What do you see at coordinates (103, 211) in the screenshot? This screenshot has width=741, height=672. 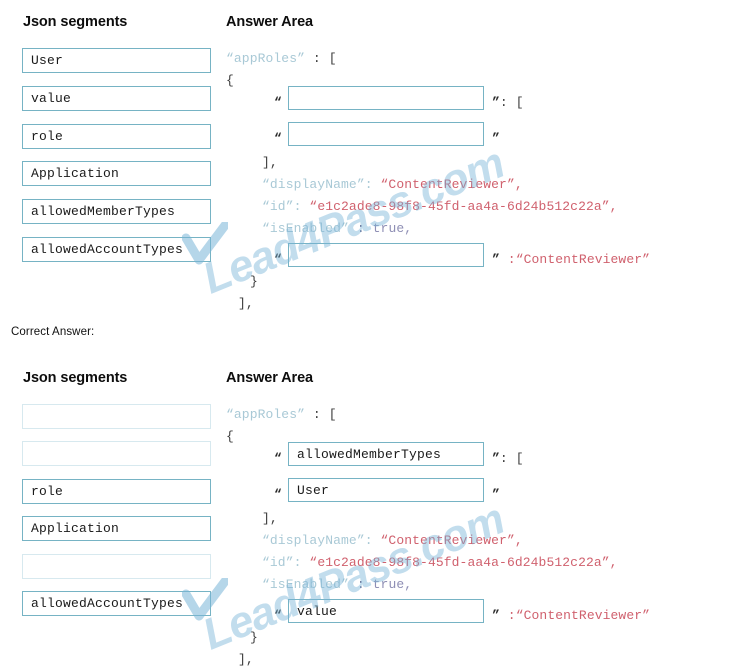 I see `segment-label: allowedMemberTypes` at bounding box center [103, 211].